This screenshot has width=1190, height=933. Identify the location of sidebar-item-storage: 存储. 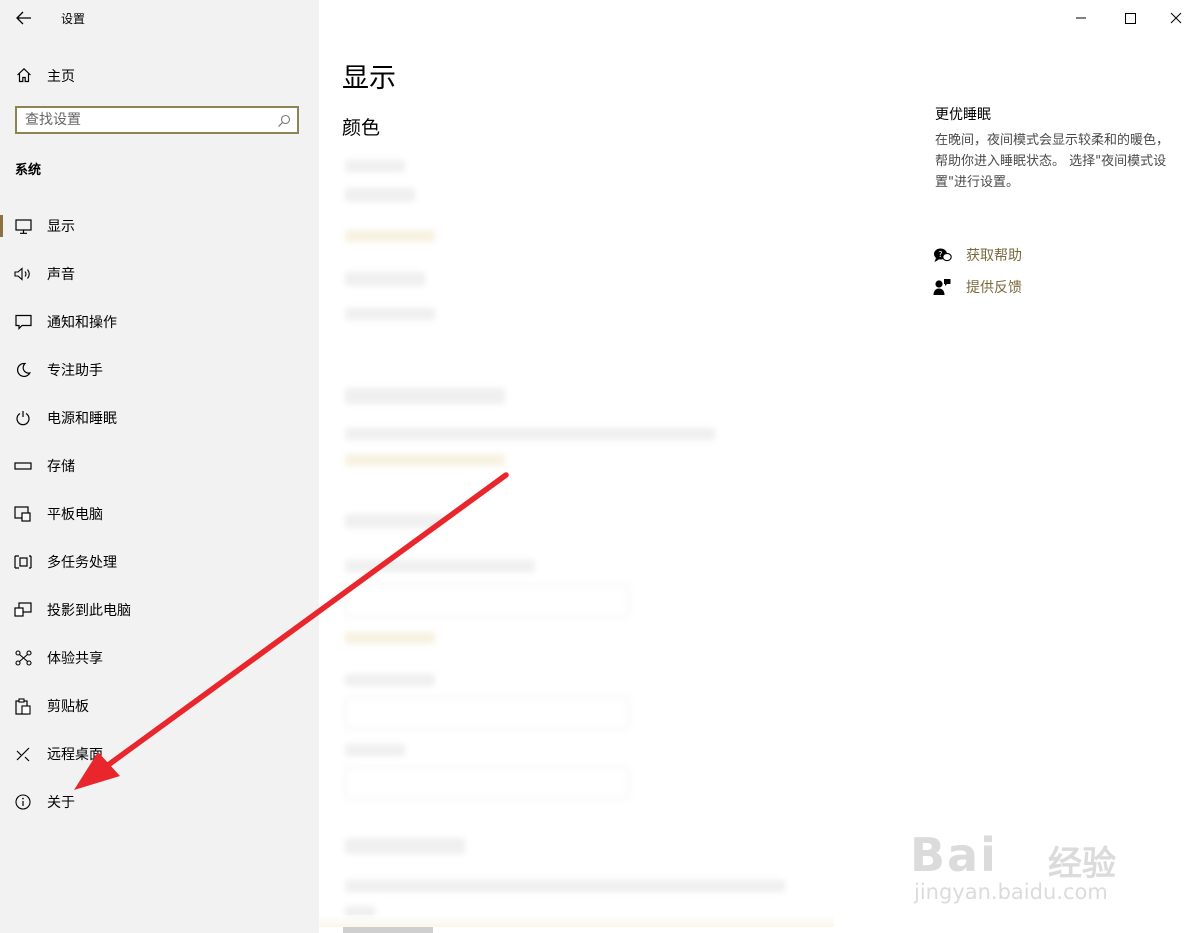
(159, 466).